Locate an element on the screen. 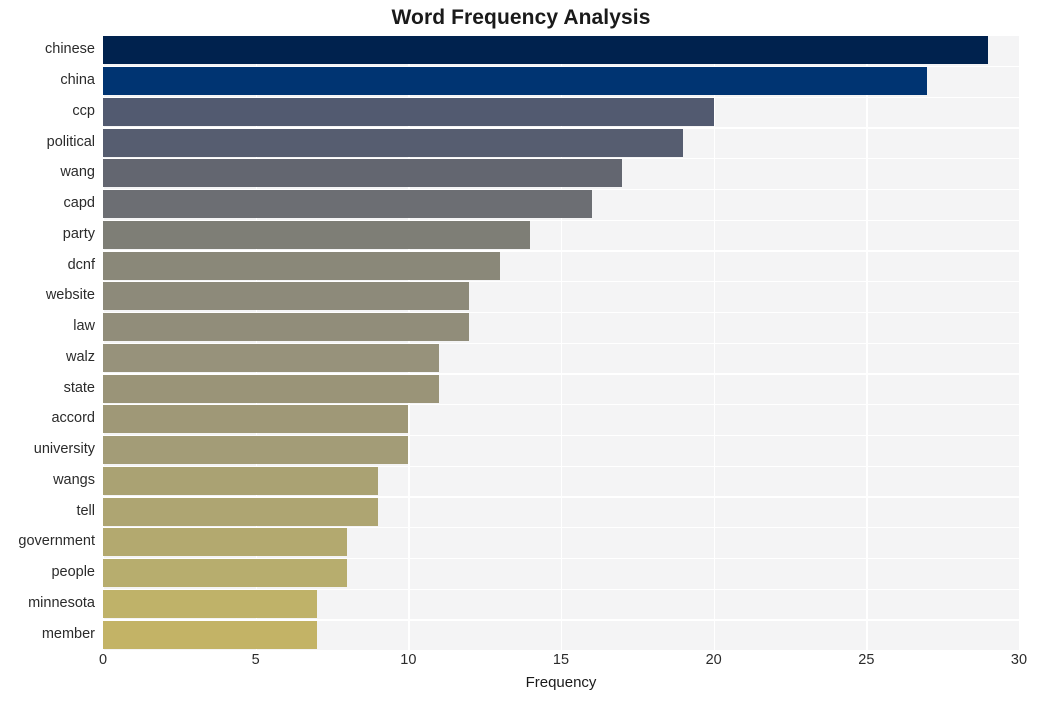 This screenshot has height=701, width=1042. y-axis-tick-label: law is located at coordinates (84, 326).